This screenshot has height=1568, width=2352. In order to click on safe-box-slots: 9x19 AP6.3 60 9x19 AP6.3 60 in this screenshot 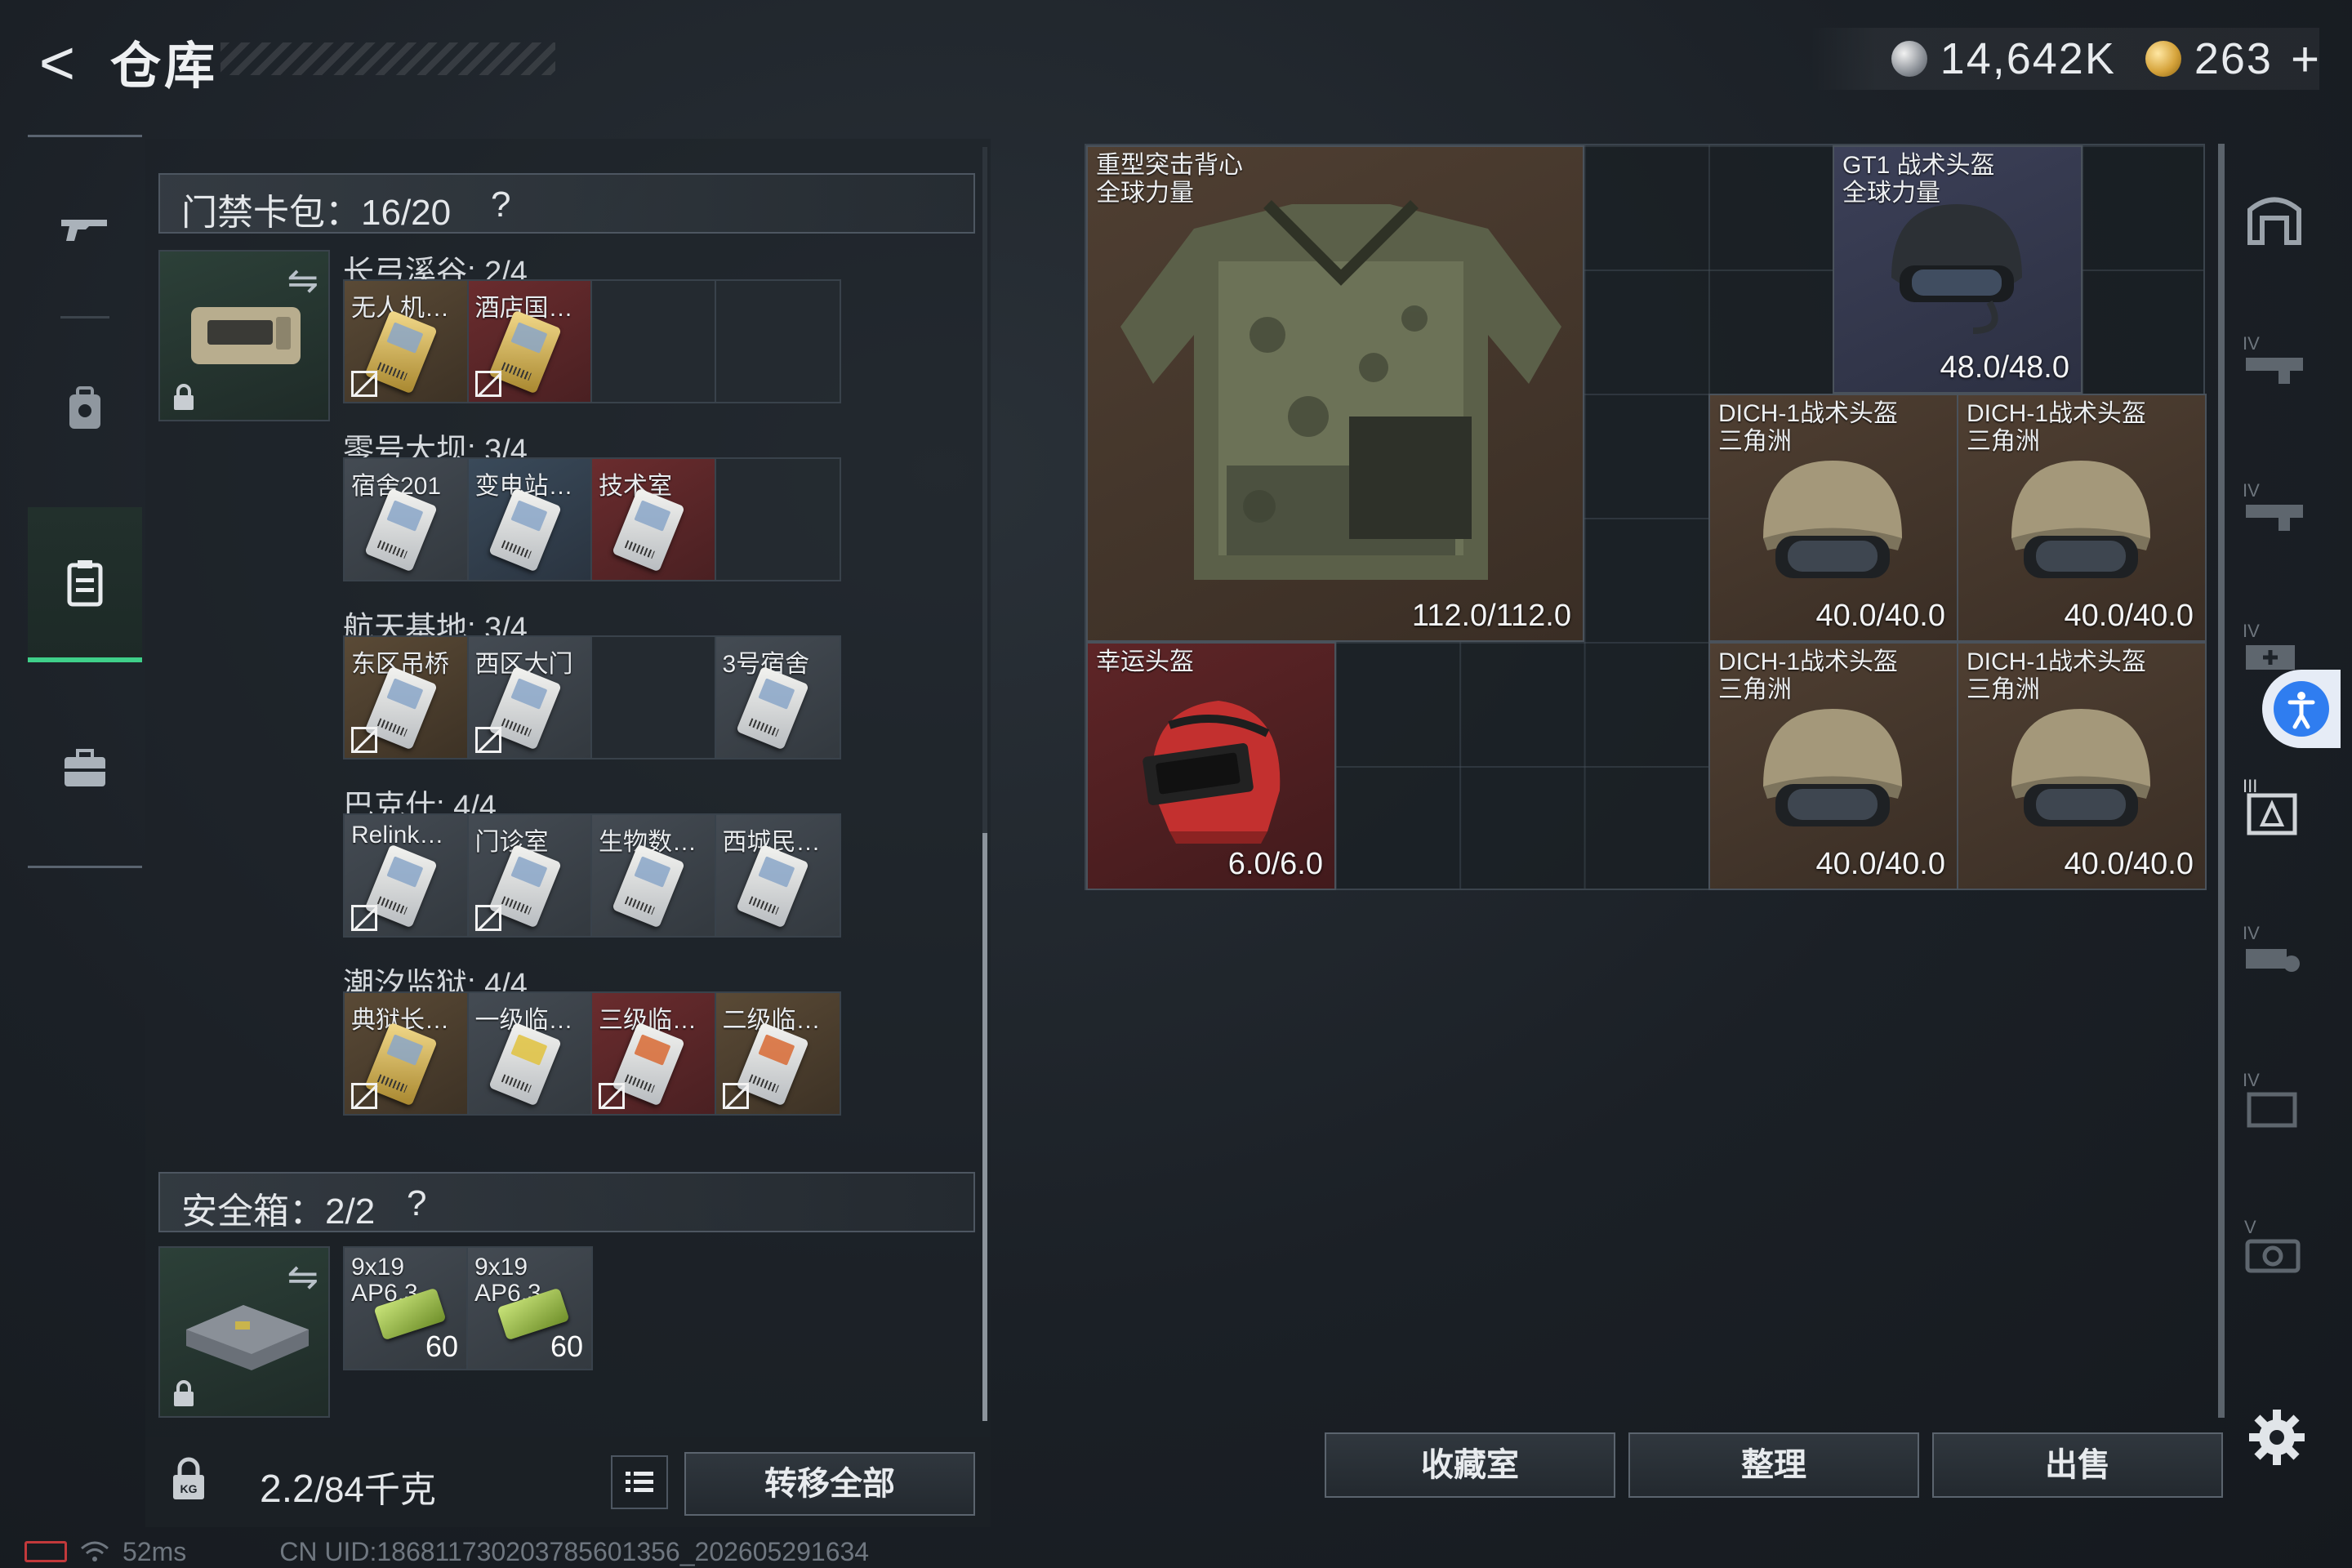, I will do `click(468, 1308)`.